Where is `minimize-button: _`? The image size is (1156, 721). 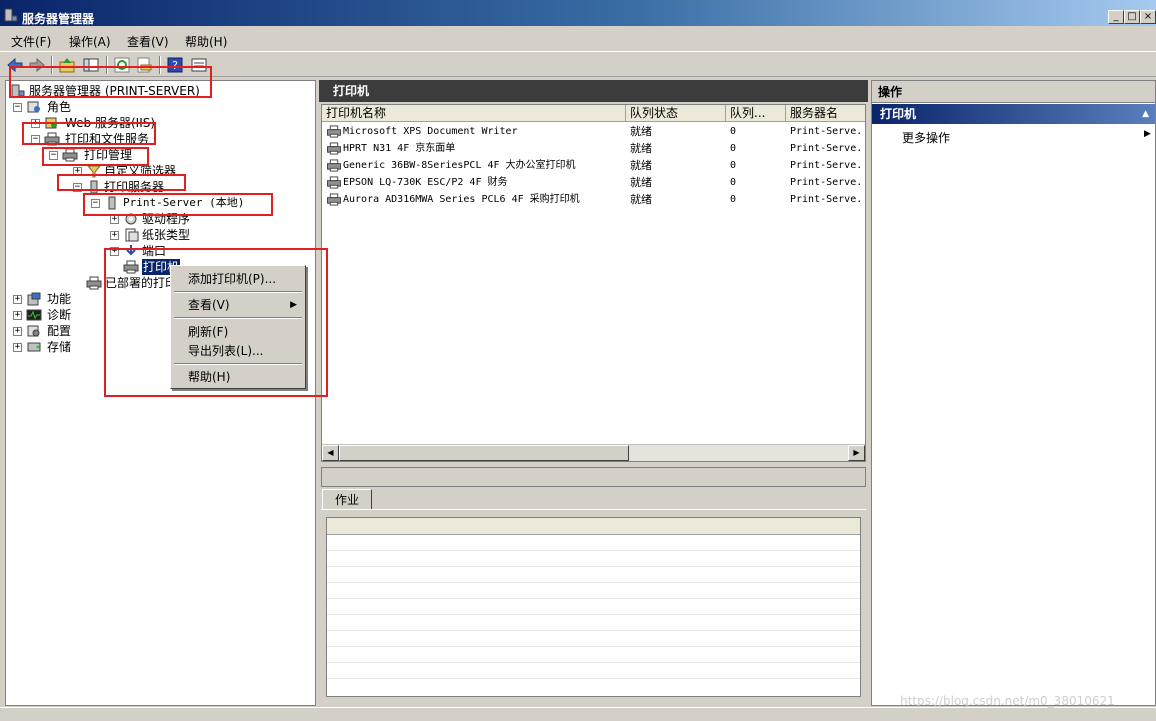
minimize-button: _ is located at coordinates (1116, 17).